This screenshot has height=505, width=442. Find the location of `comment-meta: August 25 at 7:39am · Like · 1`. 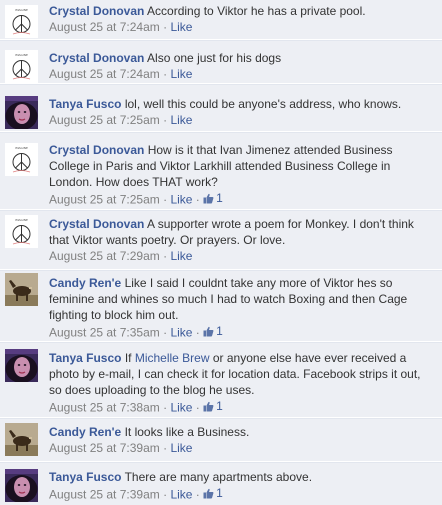

comment-meta: August 25 at 7:39am · Like · 1 is located at coordinates (242, 494).